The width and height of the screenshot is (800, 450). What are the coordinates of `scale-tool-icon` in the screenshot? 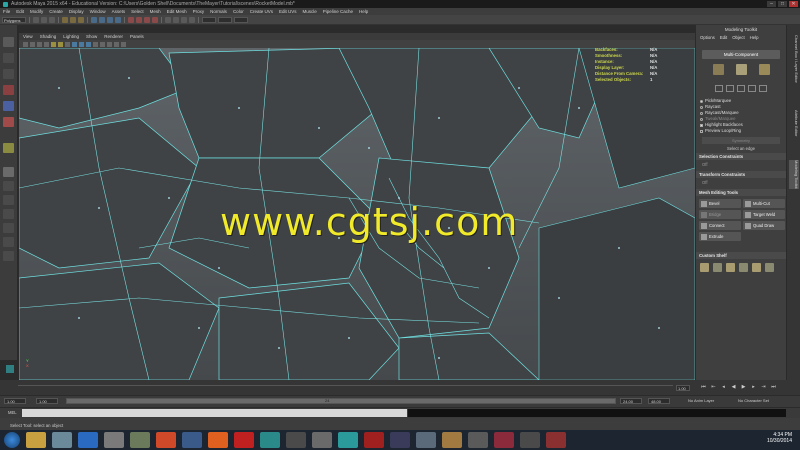 It's located at (8, 122).